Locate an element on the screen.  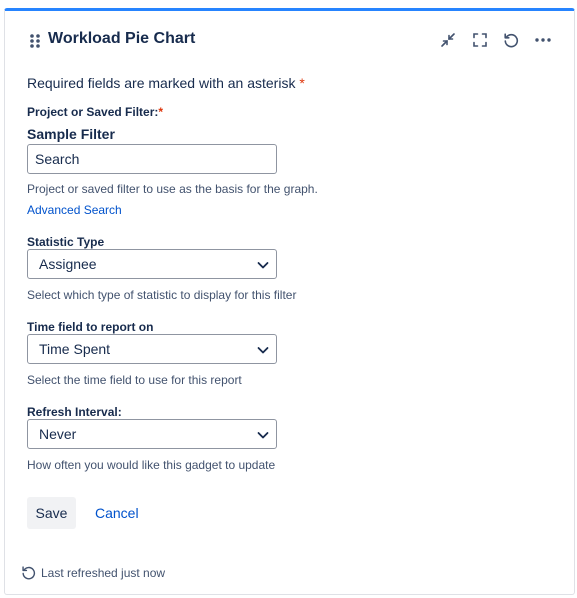
time-field-value: Time Spent is located at coordinates (75, 349).